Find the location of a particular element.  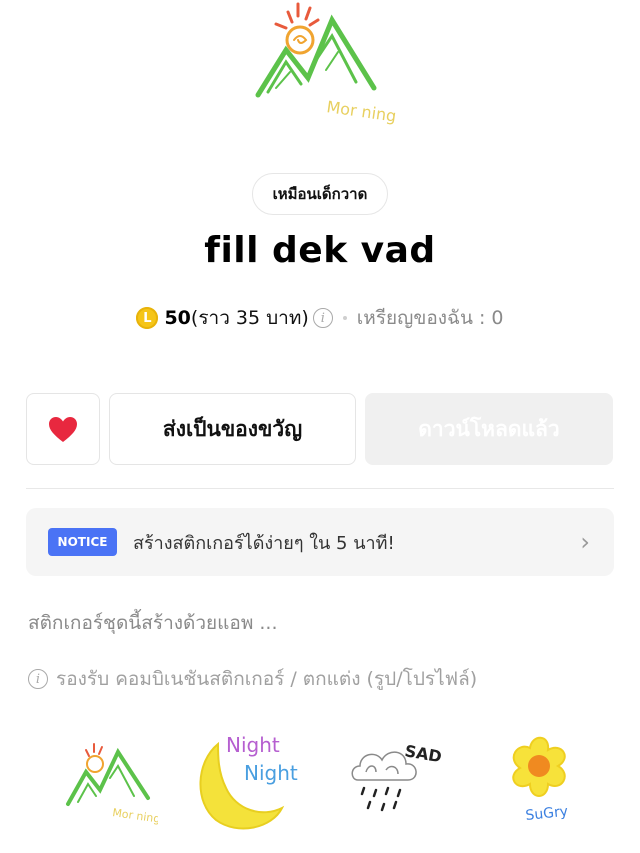

notice-badge: NOTICE is located at coordinates (82, 542).